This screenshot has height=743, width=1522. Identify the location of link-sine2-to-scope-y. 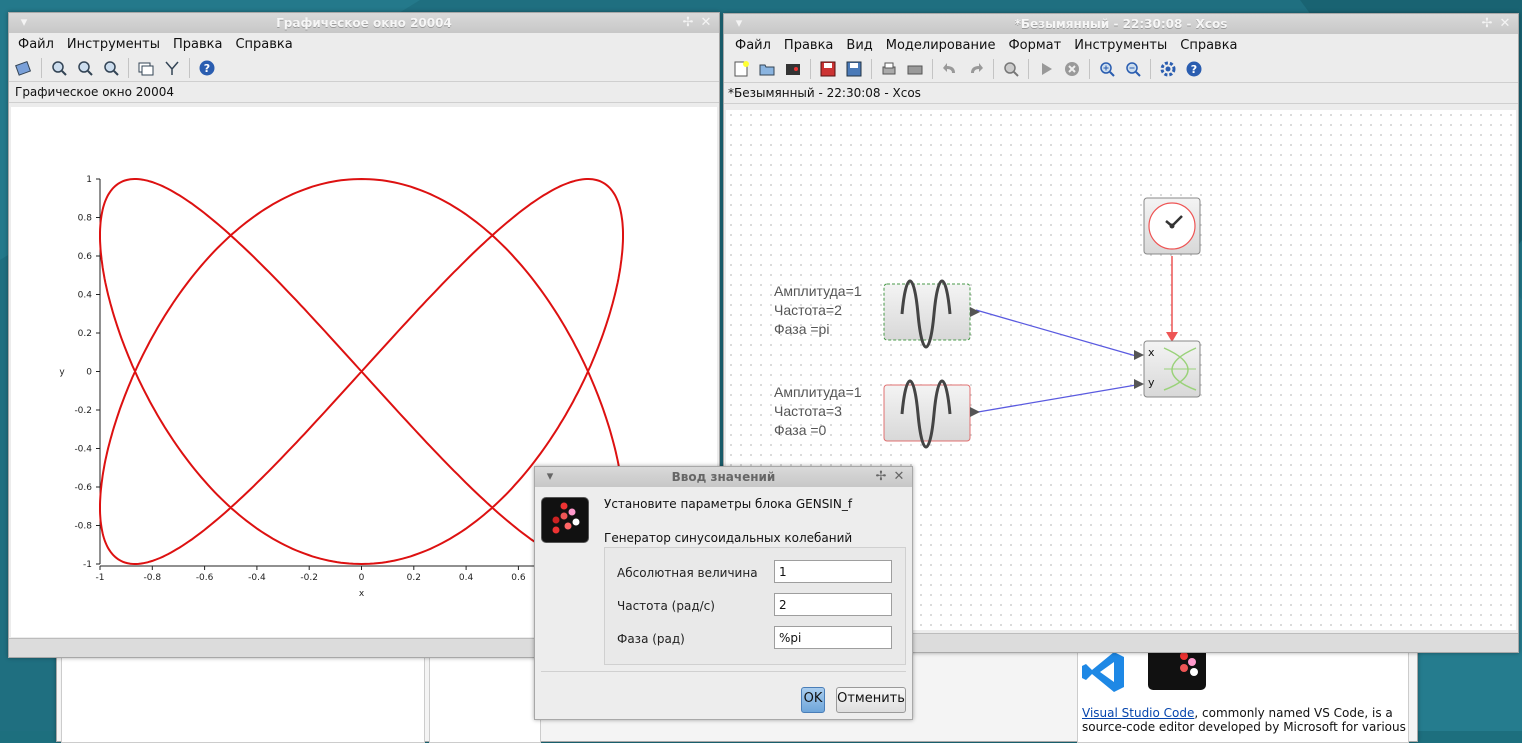
(1057, 398).